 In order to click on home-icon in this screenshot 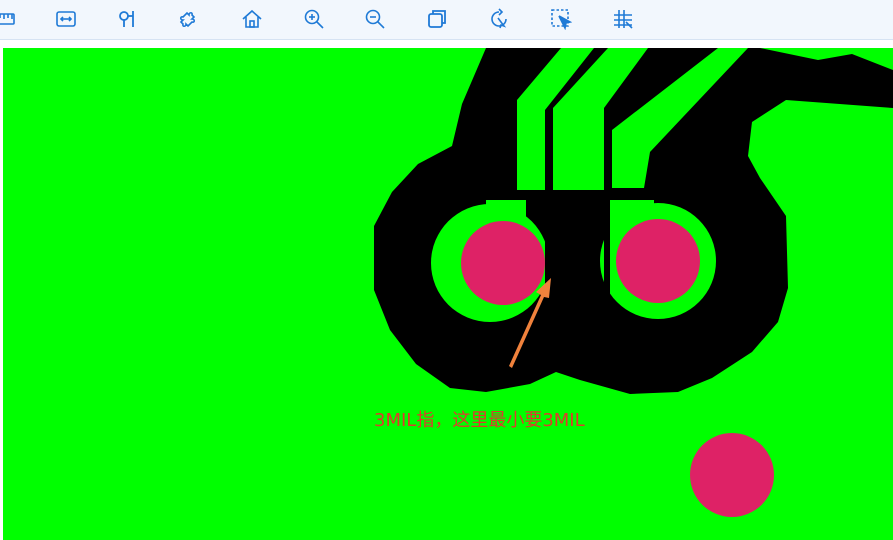, I will do `click(252, 18)`.